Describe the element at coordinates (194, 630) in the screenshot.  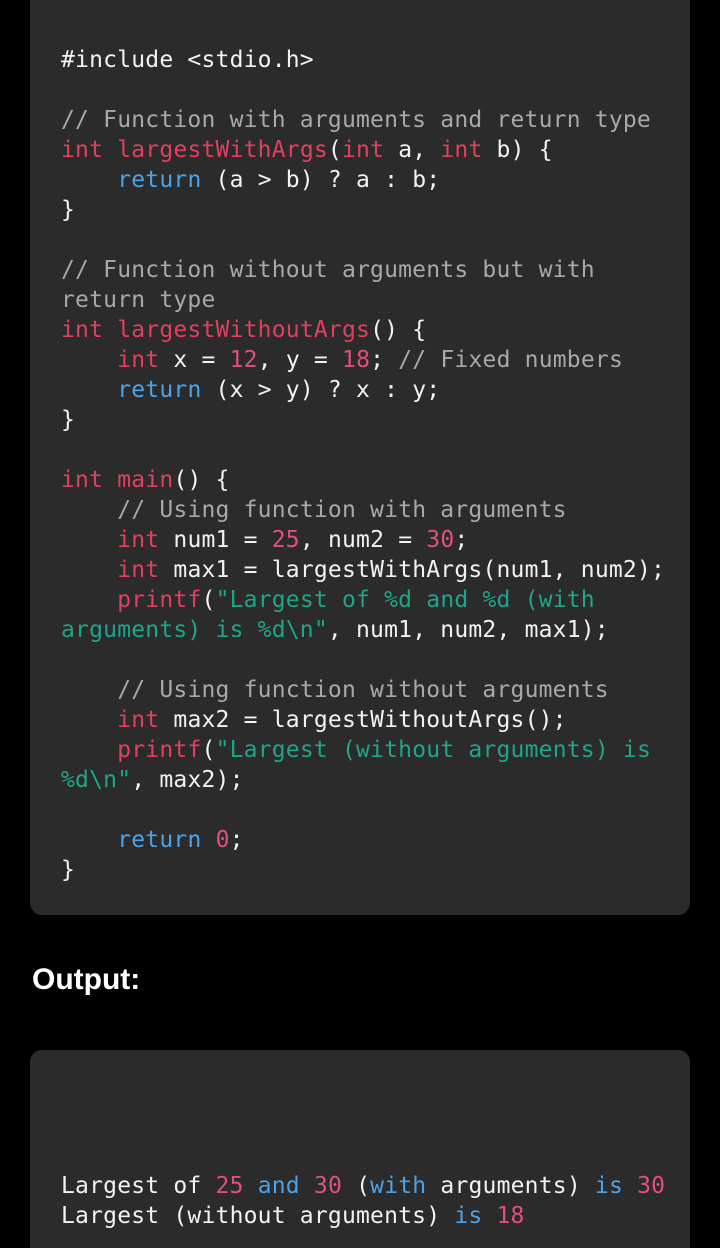
I see `code-line-token: arguments) is %d\n"` at that location.